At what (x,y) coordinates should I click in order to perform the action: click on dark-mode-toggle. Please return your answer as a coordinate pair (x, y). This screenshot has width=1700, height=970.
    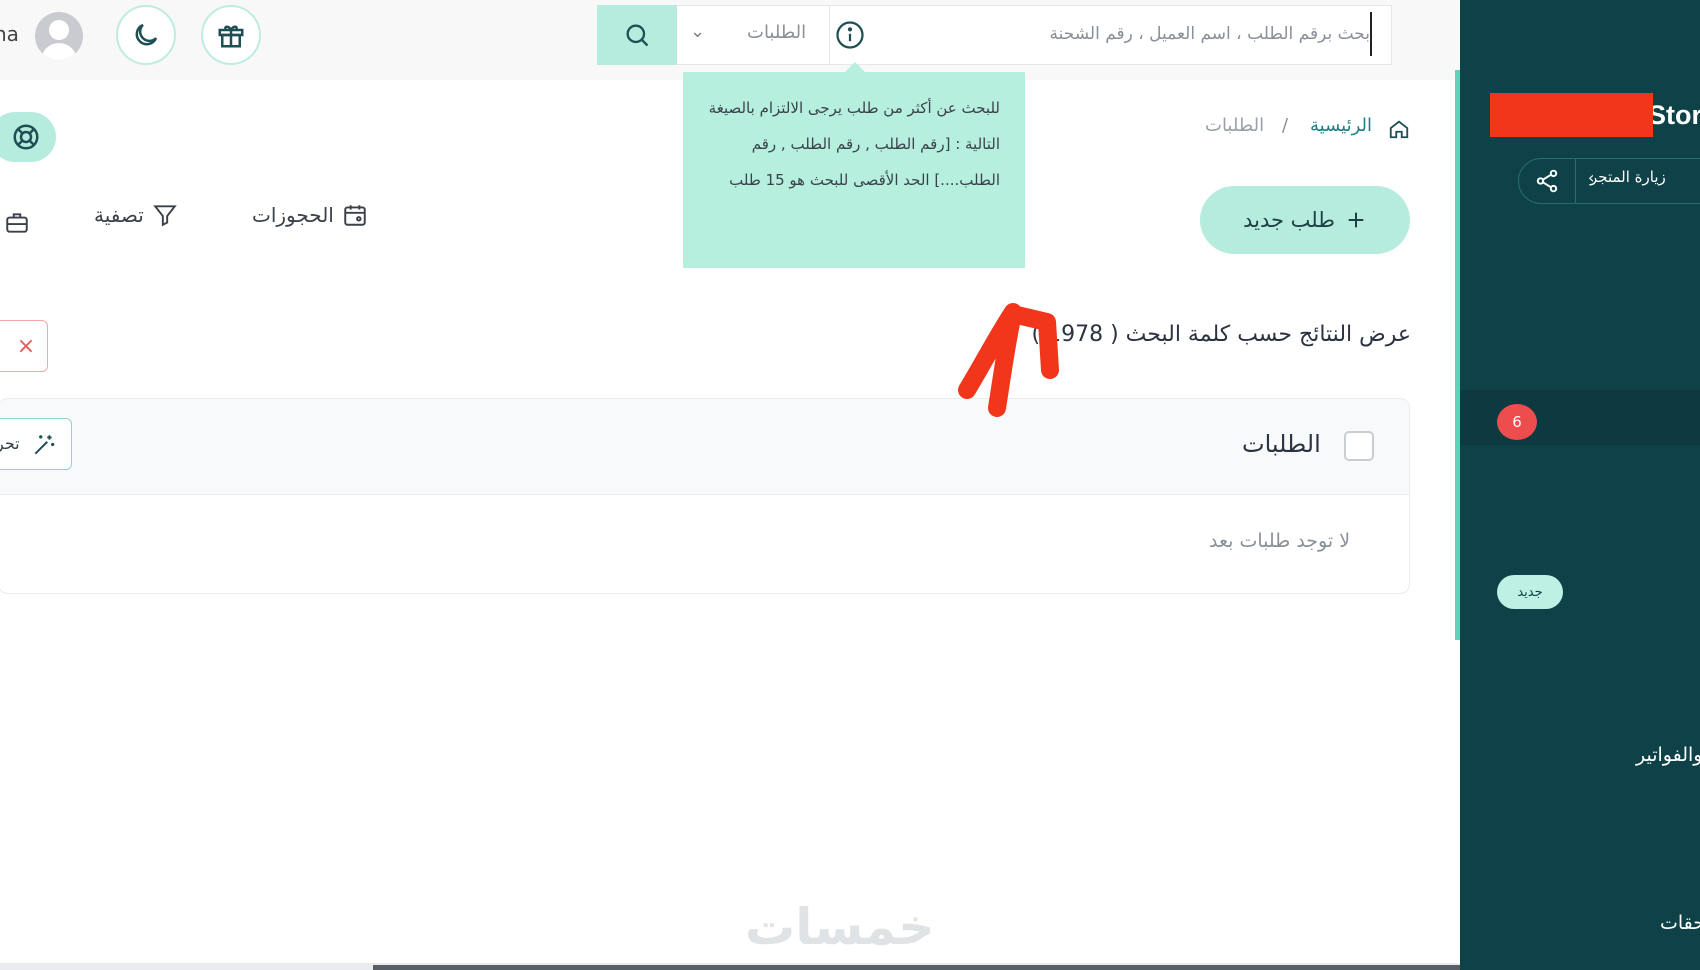
    Looking at the image, I should click on (146, 35).